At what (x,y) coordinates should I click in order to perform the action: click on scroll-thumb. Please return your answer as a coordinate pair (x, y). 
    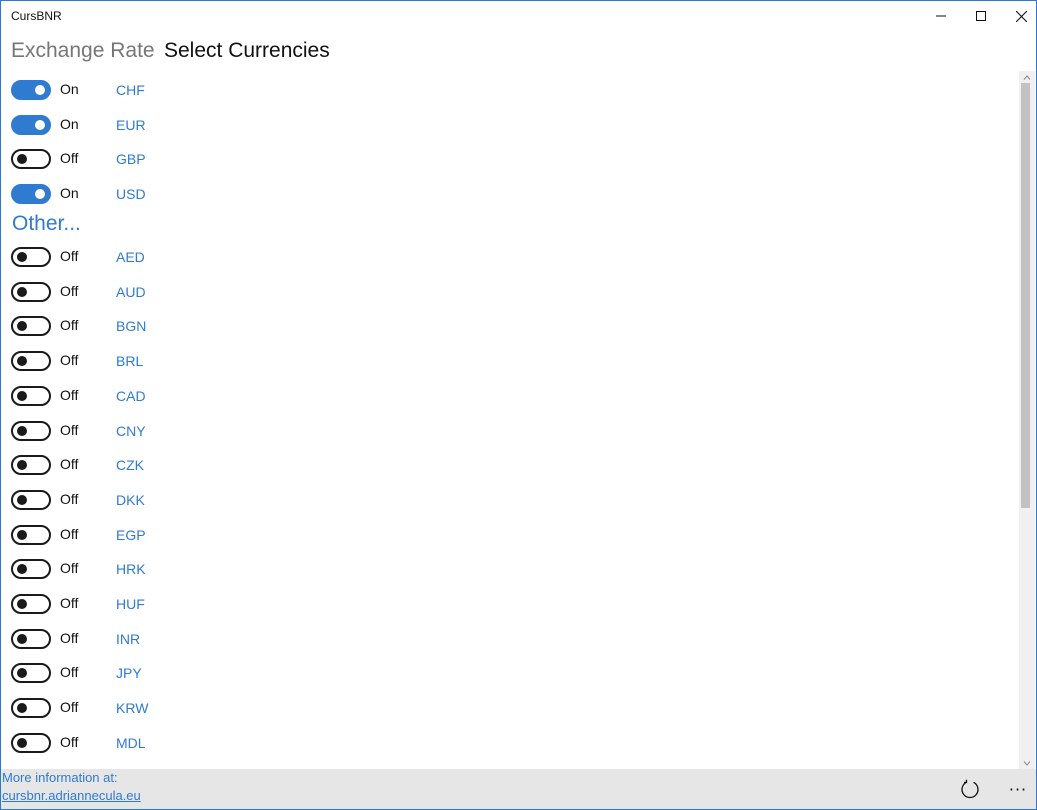
    Looking at the image, I should click on (1025, 295).